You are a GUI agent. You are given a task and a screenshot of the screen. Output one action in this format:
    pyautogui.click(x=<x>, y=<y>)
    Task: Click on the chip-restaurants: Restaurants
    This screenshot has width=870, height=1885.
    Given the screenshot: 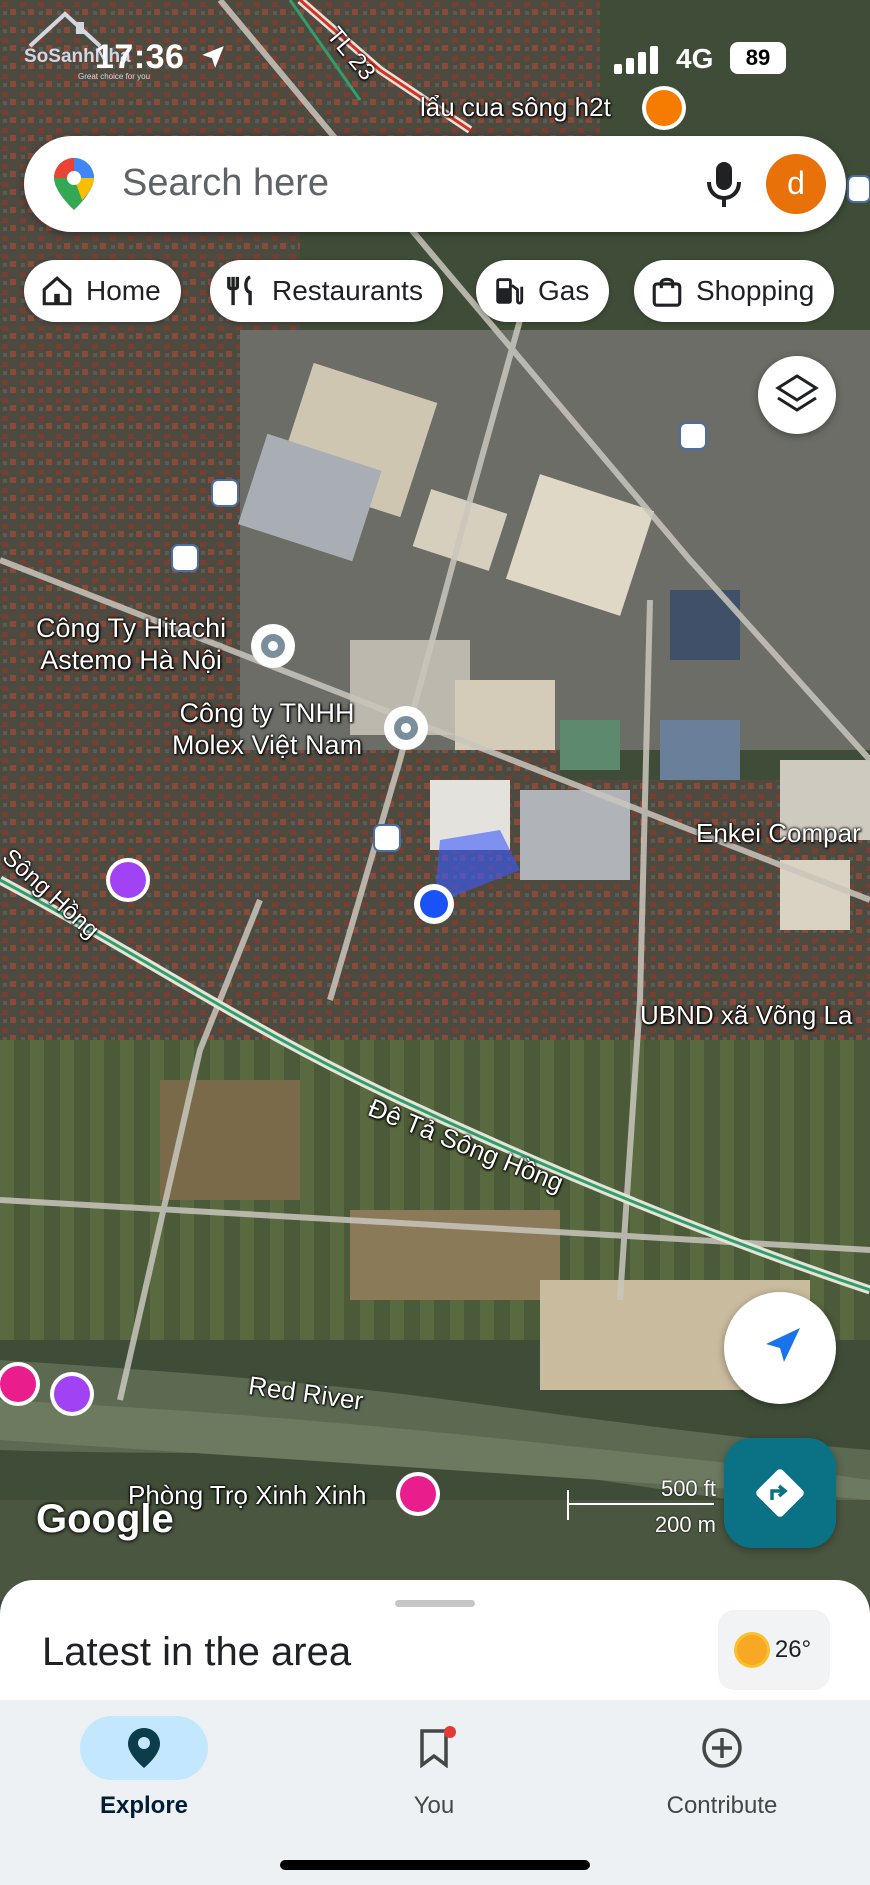 What is the action you would take?
    pyautogui.click(x=326, y=291)
    